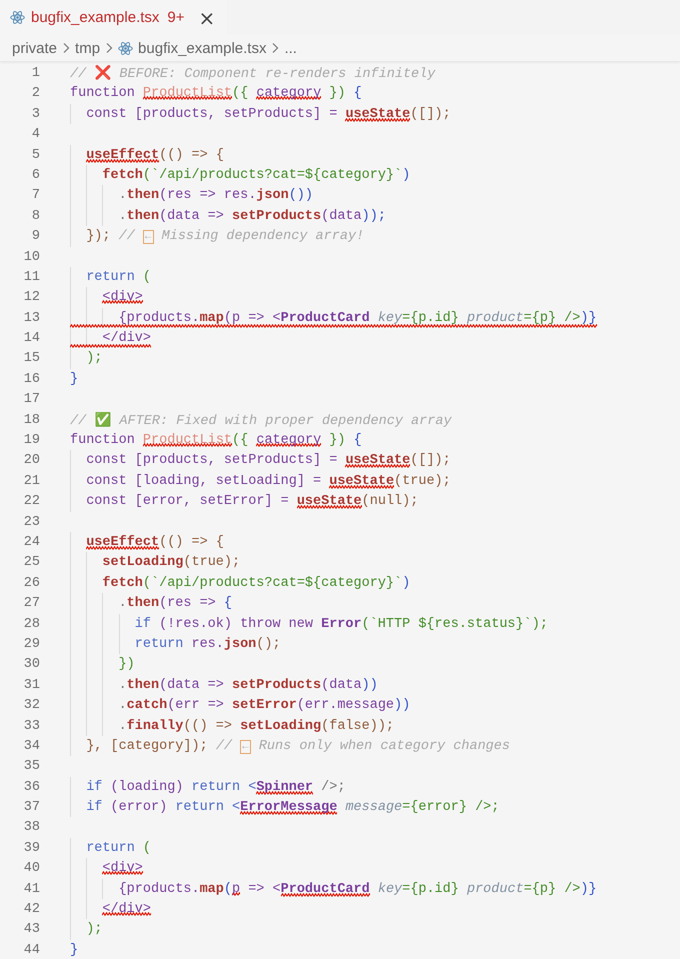 The width and height of the screenshot is (680, 959). I want to click on code-line: return res.json();, so click(207, 644).